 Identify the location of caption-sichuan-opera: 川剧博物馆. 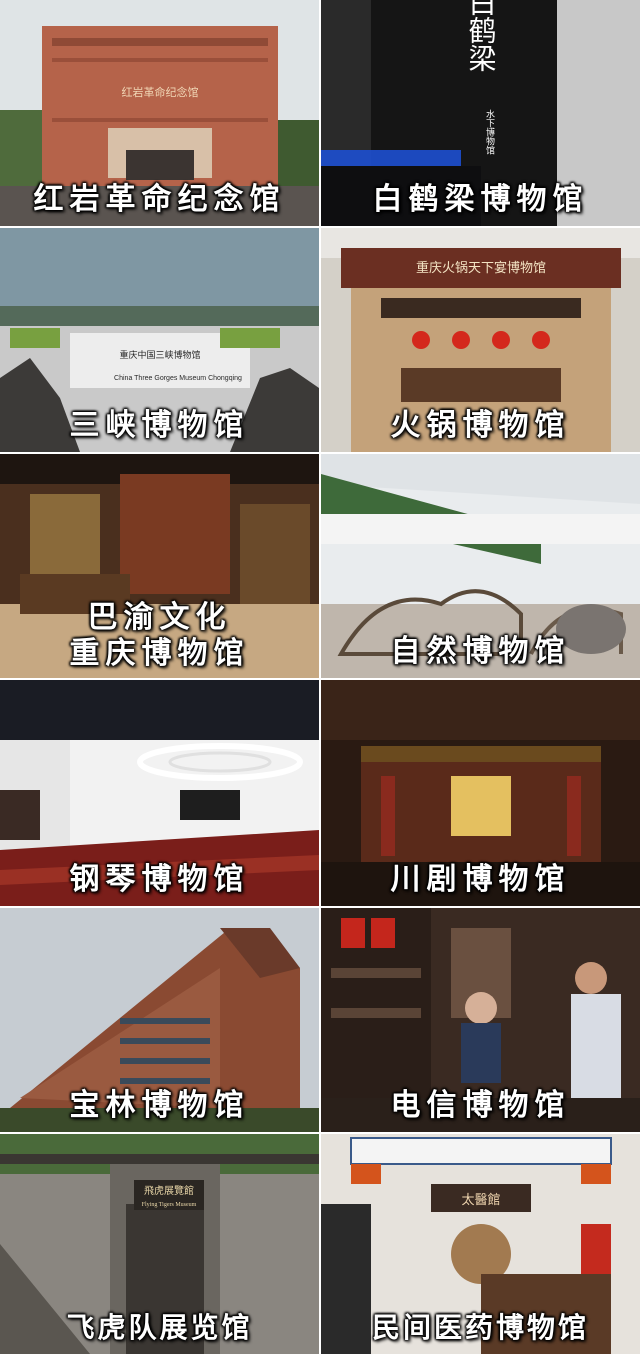
(480, 879).